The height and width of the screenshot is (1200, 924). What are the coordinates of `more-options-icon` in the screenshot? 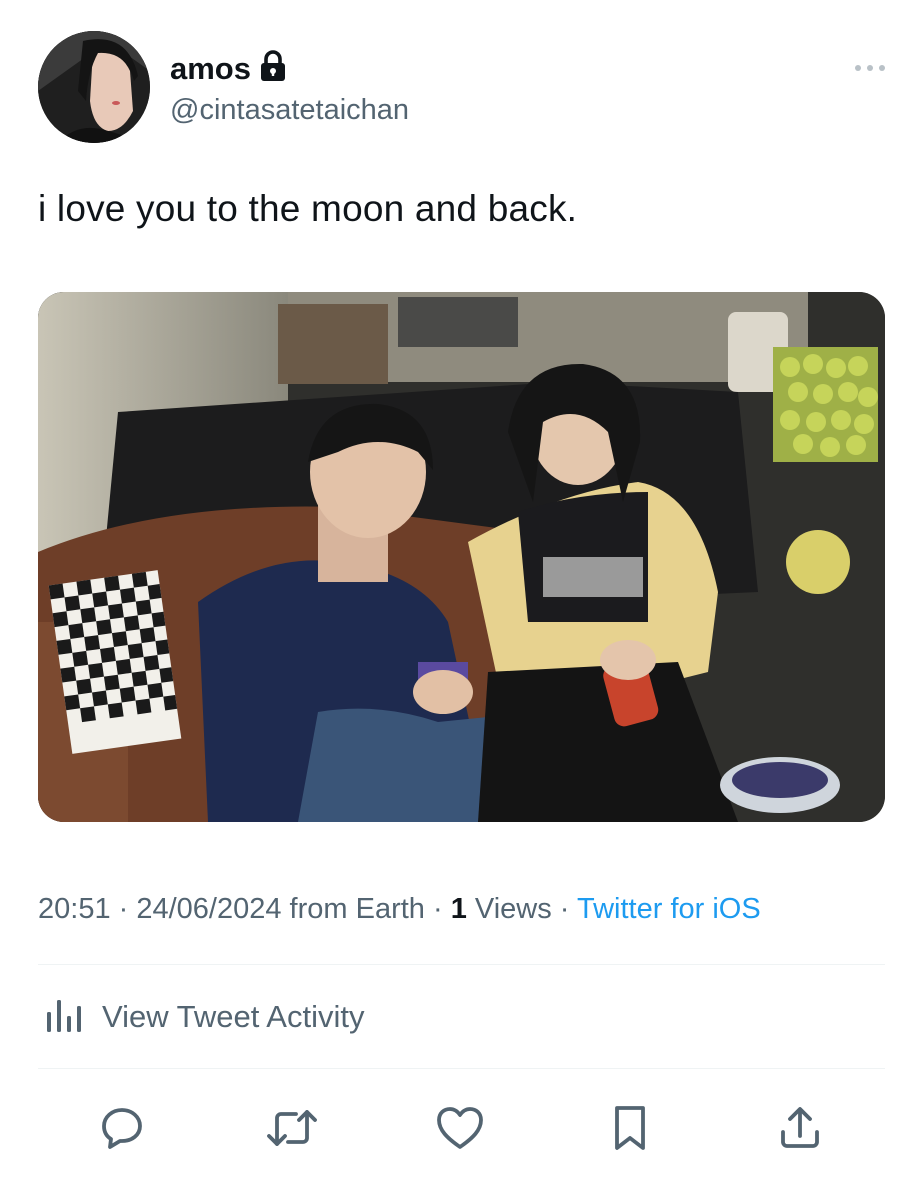 It's located at (870, 68).